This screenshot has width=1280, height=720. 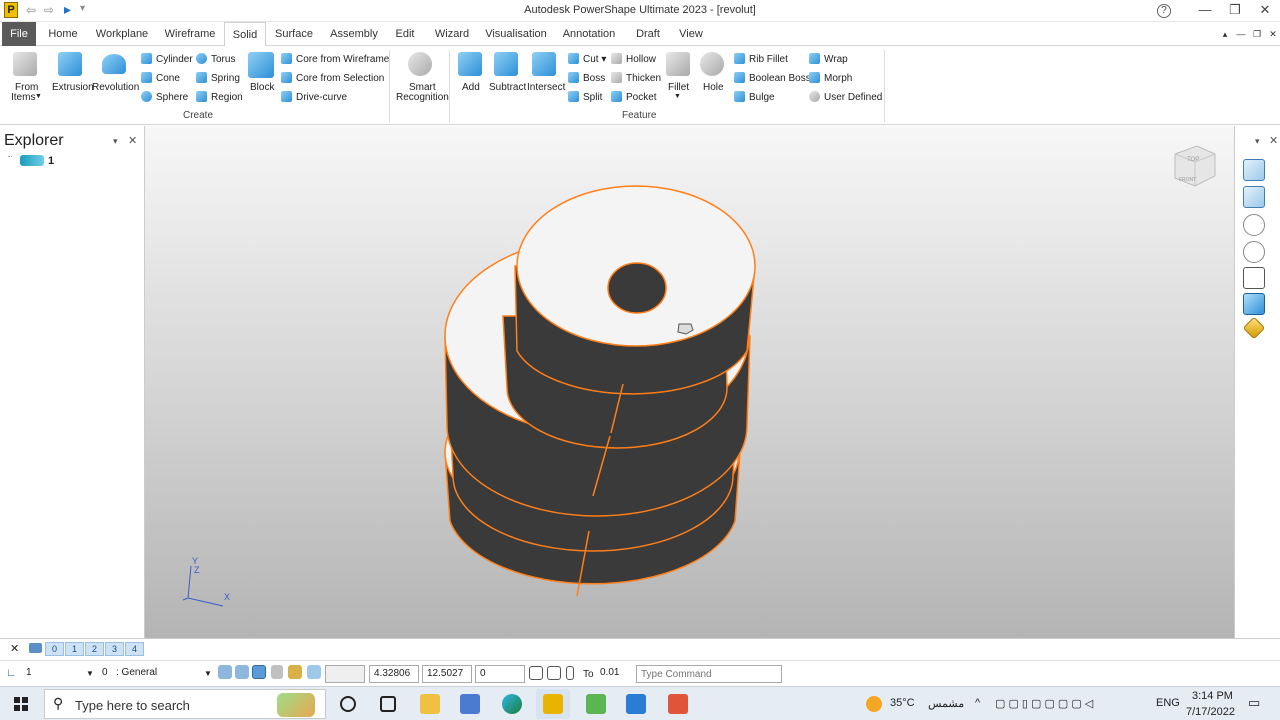 What do you see at coordinates (73, 87) in the screenshot?
I see `extrusion-button: Extrusion` at bounding box center [73, 87].